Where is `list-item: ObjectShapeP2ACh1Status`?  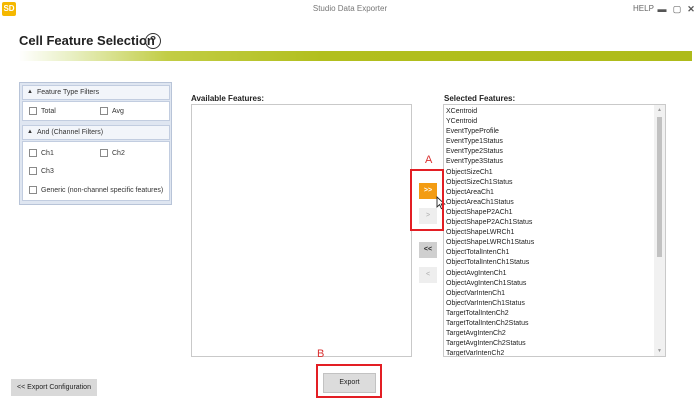
list-item: ObjectShapeP2ACh1Status is located at coordinates (548, 223).